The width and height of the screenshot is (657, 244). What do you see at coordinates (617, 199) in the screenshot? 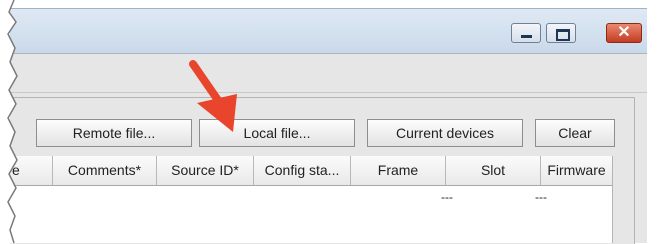
I see `table-scrollbar` at bounding box center [617, 199].